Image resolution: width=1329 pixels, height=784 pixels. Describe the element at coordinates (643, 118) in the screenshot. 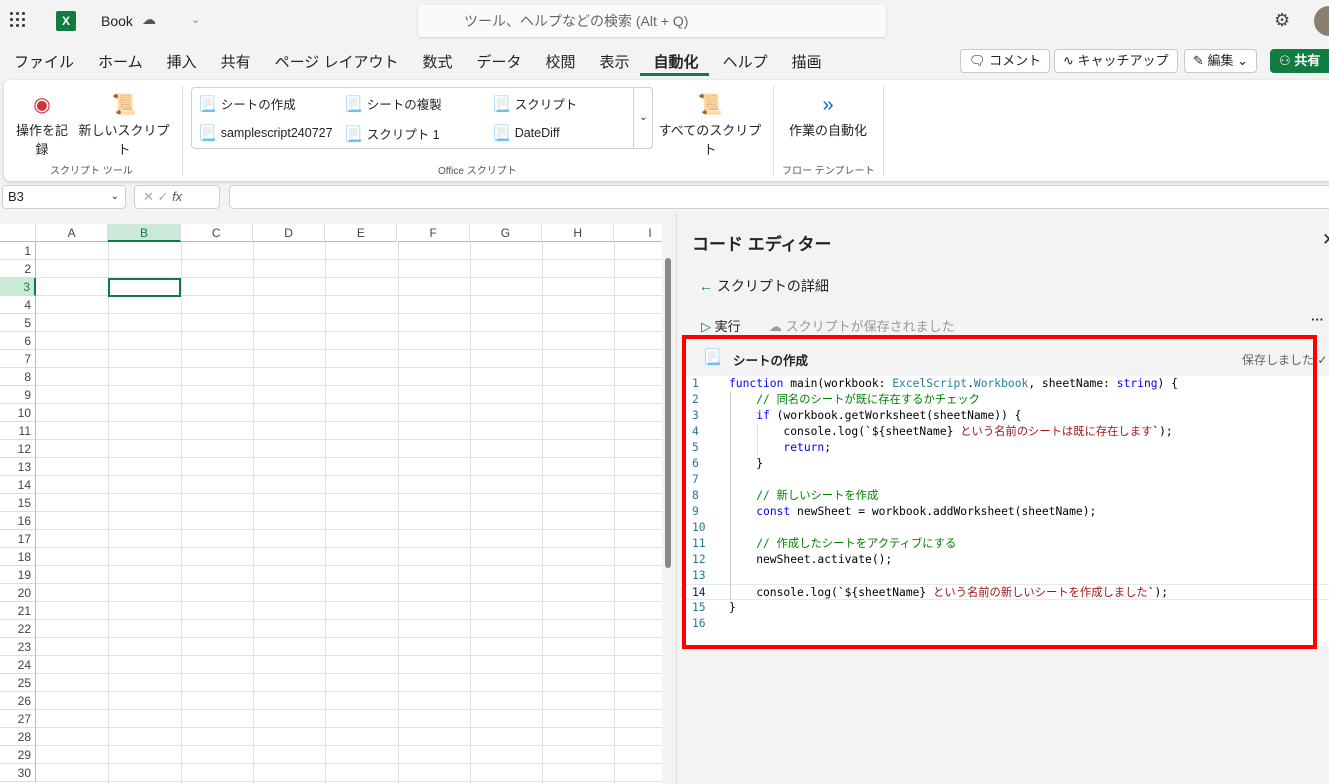

I see `gallery-expand-button: ⌄` at that location.